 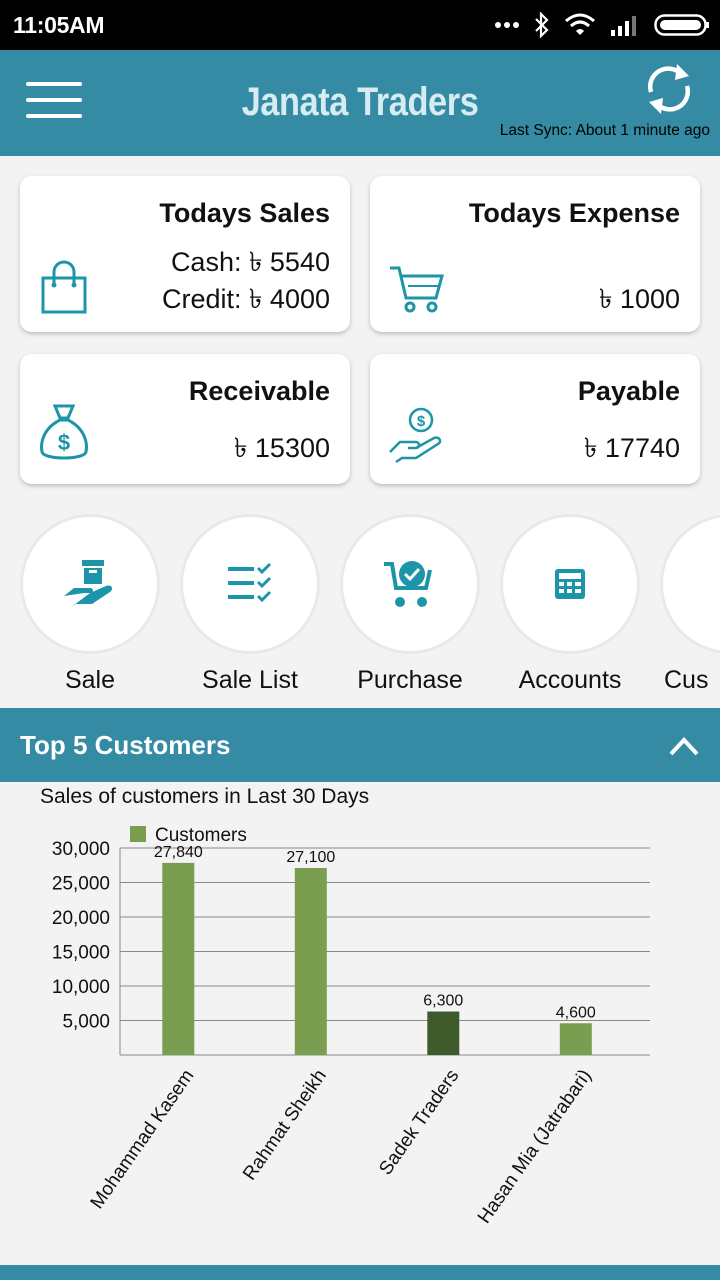 What do you see at coordinates (81, 884) in the screenshot?
I see `y-tick-label: 25,000` at bounding box center [81, 884].